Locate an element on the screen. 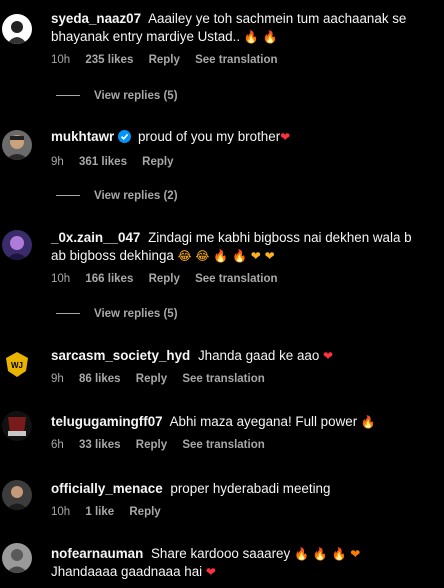 This screenshot has height=588, width=444. verified-badge-icon is located at coordinates (125, 139).